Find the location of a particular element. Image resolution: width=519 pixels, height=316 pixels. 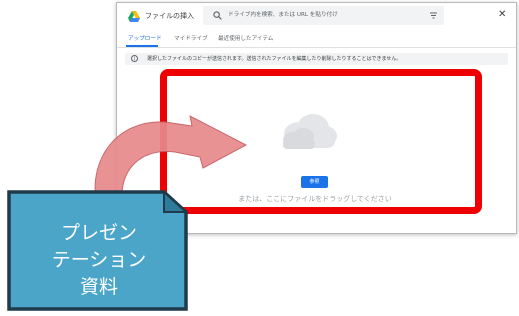

callout-label: プレゼン テーション 資料 is located at coordinates (99, 260).